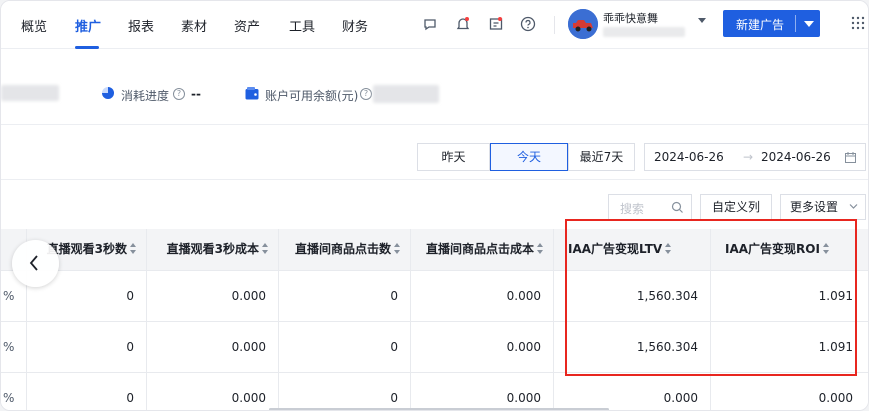 Image resolution: width=869 pixels, height=411 pixels. What do you see at coordinates (355, 25) in the screenshot?
I see `nav-item-finance: 财务` at bounding box center [355, 25].